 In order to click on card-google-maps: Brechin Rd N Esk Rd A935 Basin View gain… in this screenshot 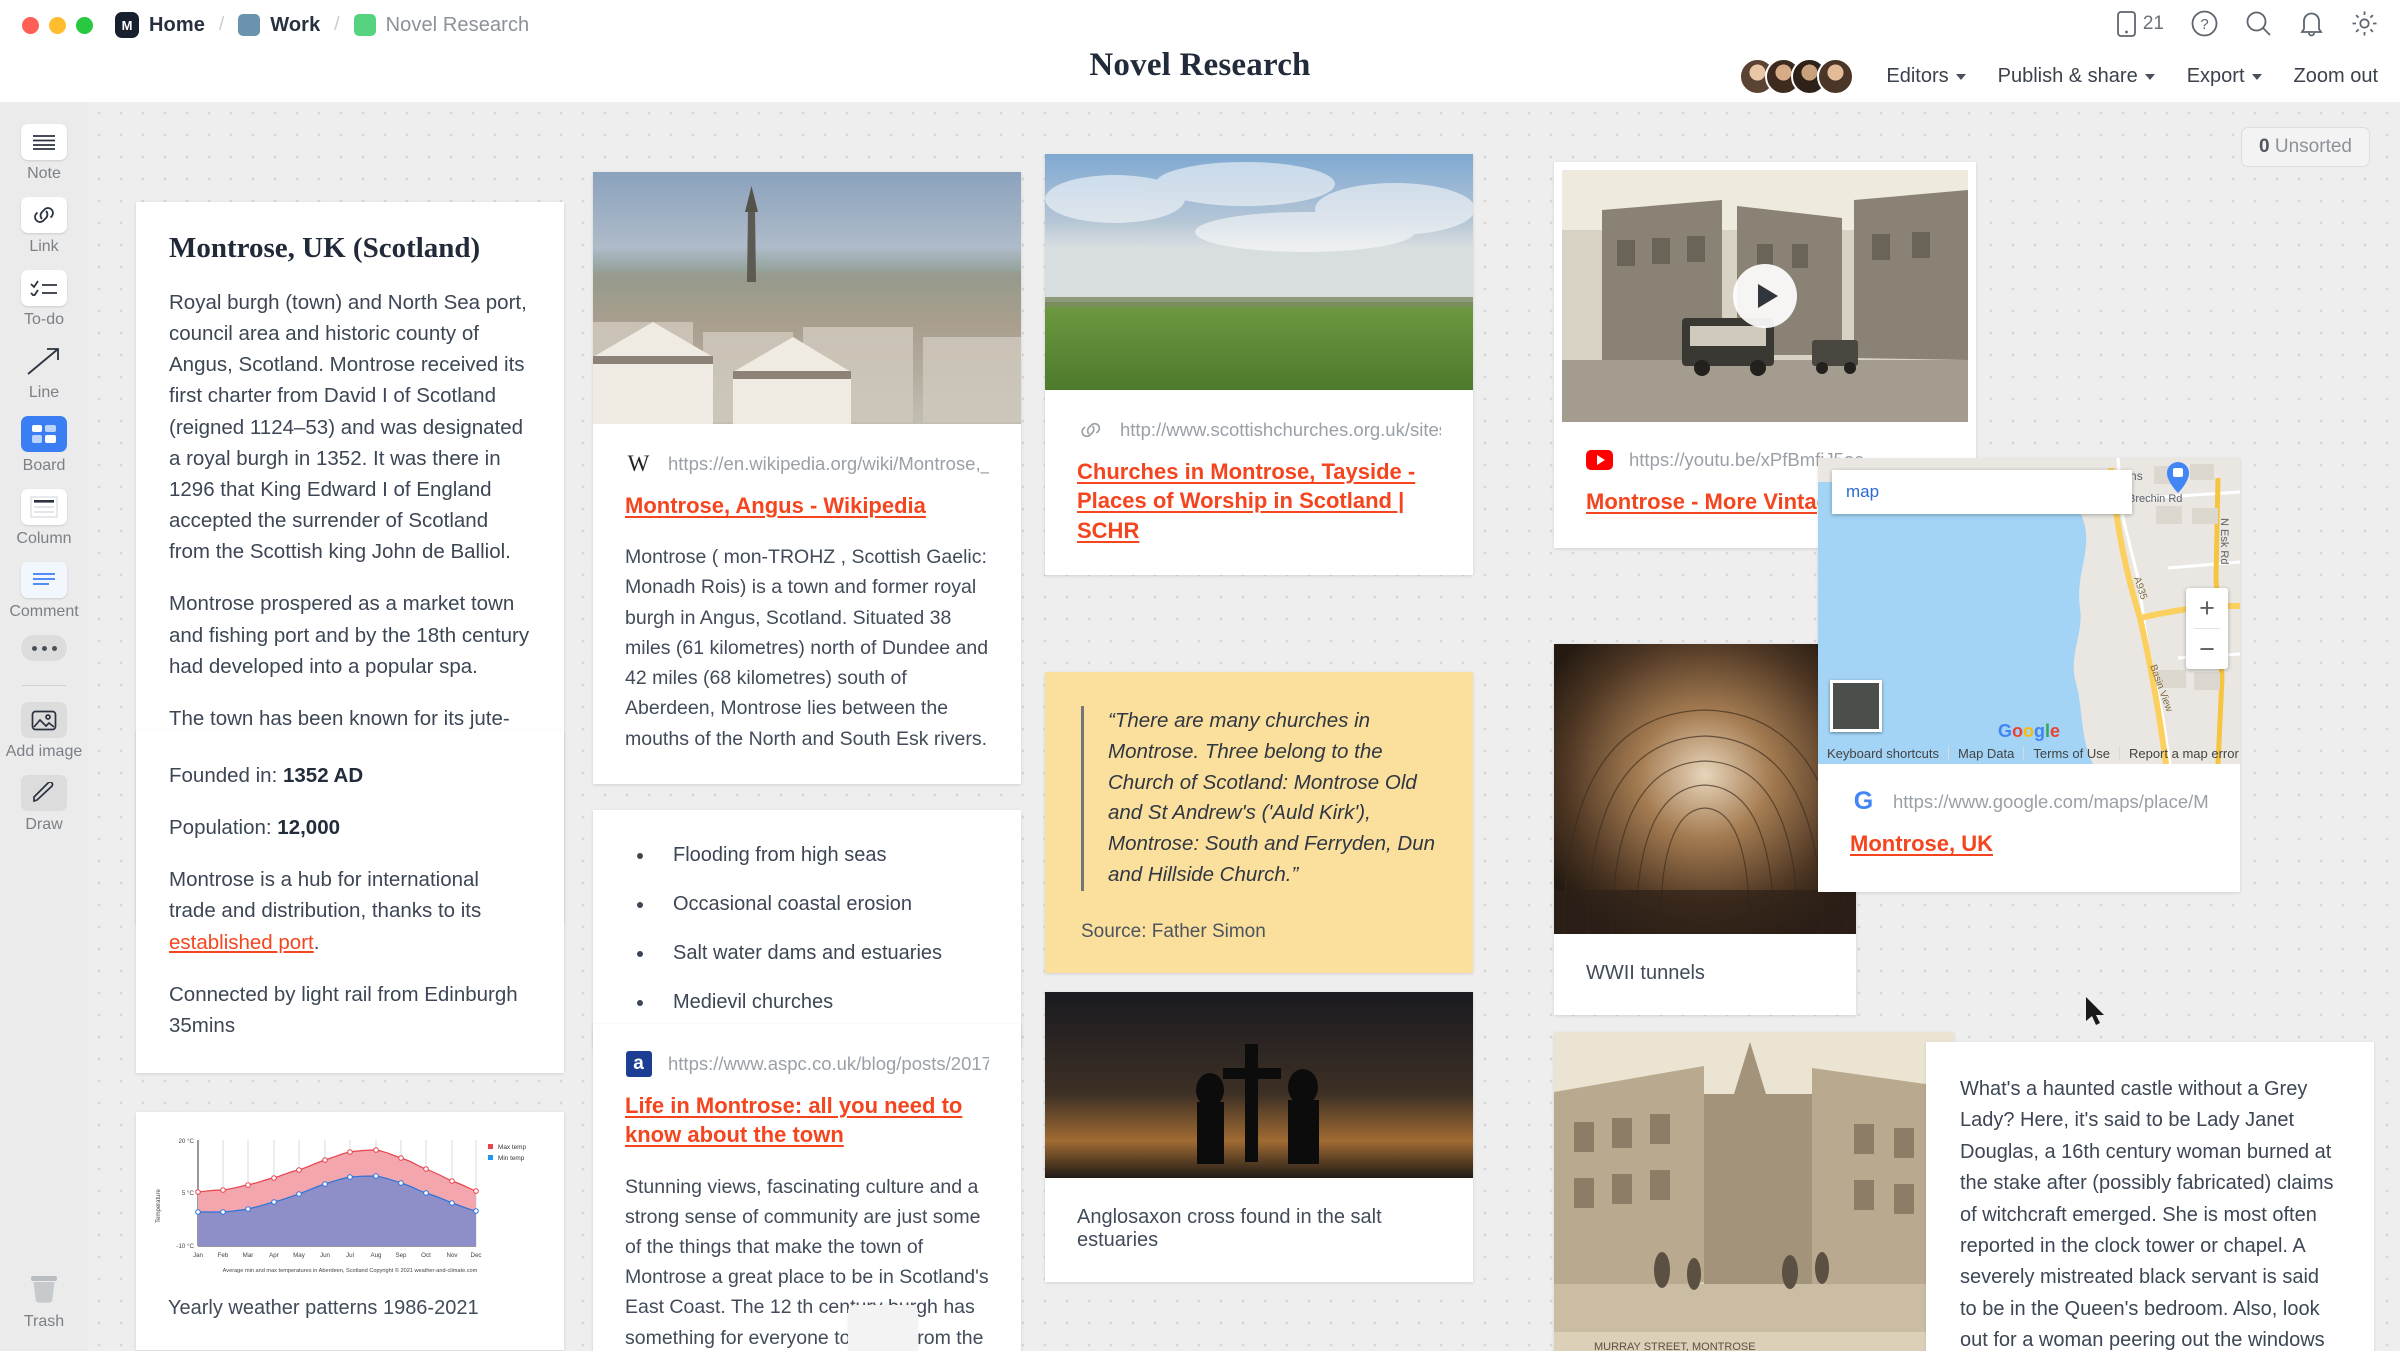, I will do `click(2029, 675)`.